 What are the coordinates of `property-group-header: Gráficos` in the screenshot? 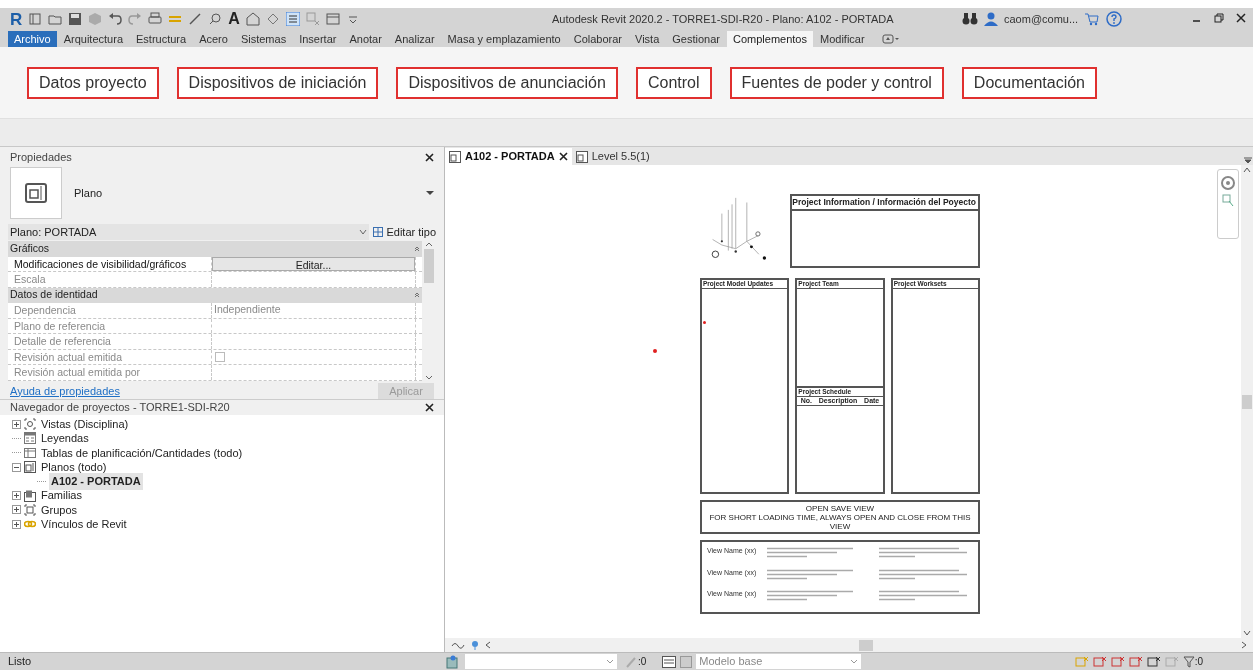 It's located at (215, 249).